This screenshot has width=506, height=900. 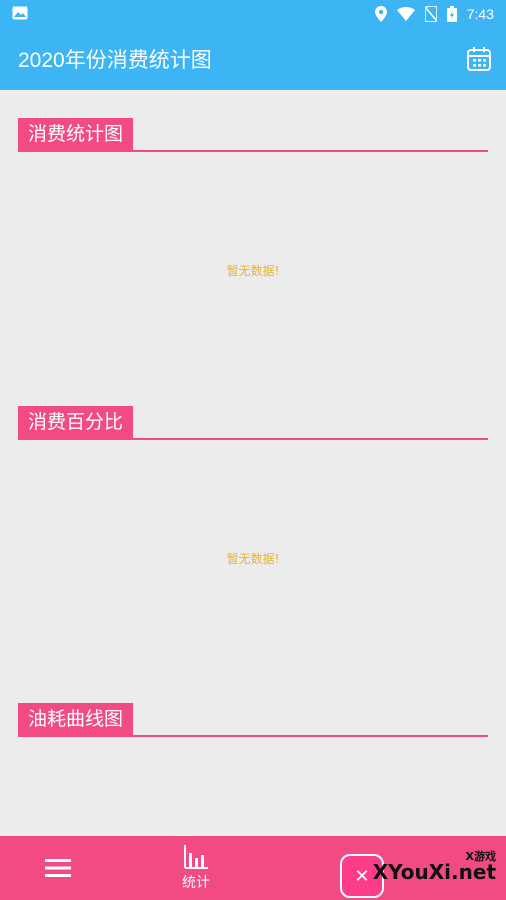 What do you see at coordinates (253, 14) in the screenshot?
I see `status-bar: 7:43` at bounding box center [253, 14].